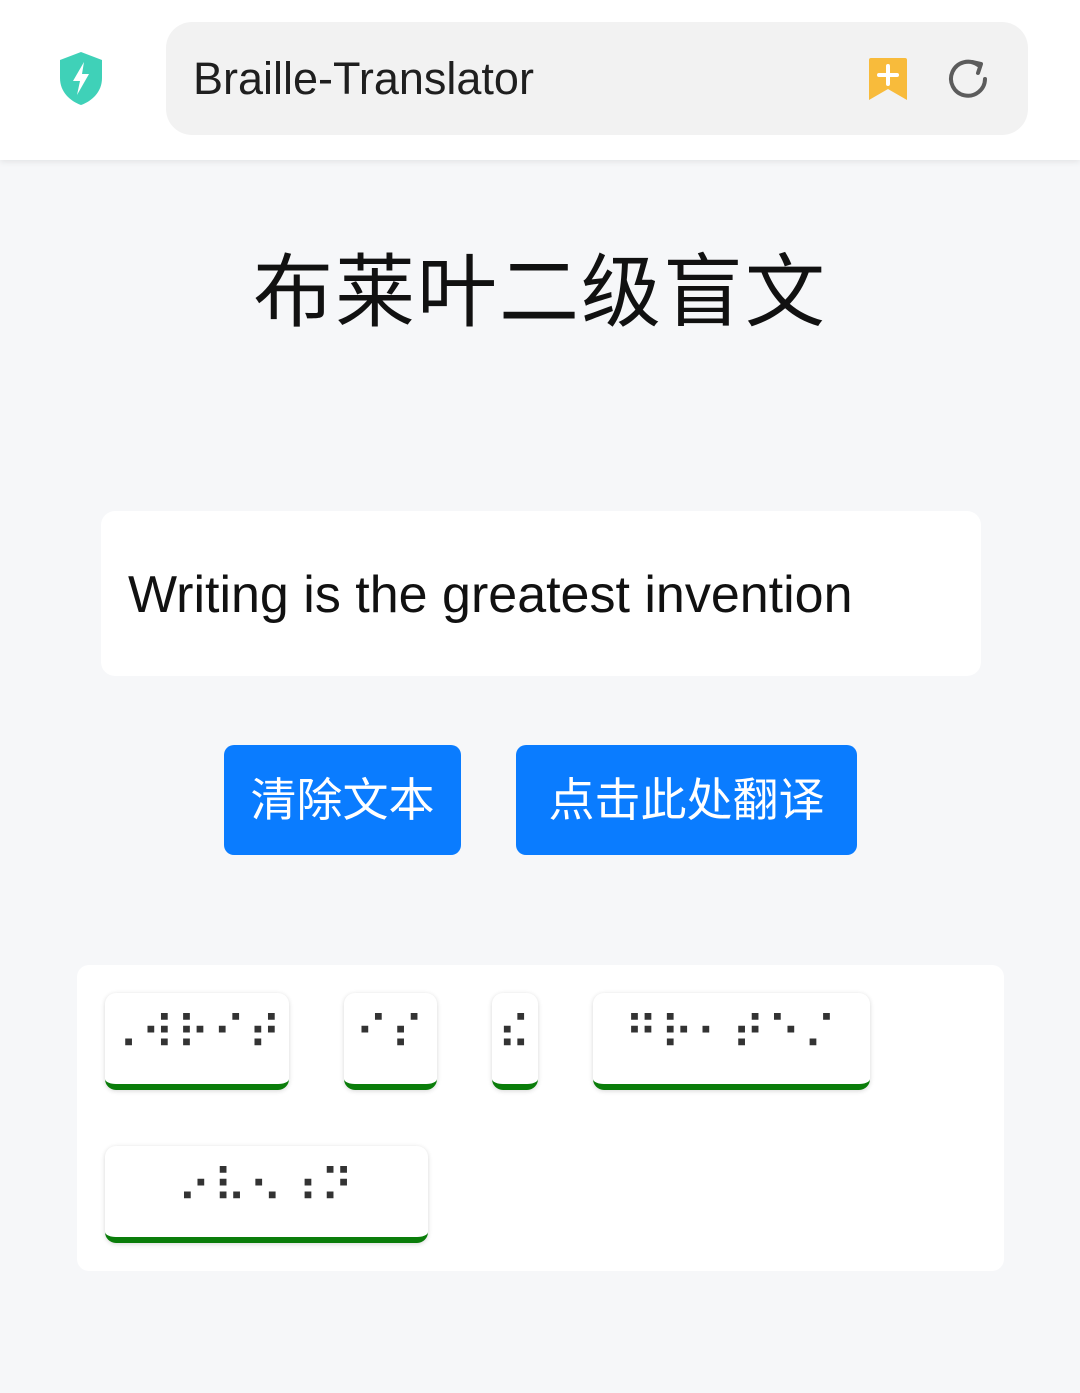 The width and height of the screenshot is (1080, 1393). Describe the element at coordinates (597, 78) in the screenshot. I see `address-bar: Braille-Translator` at that location.